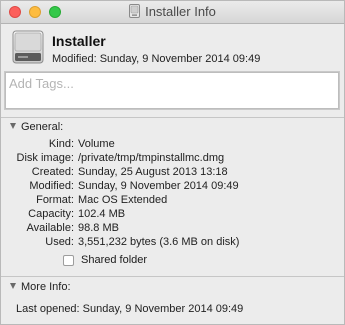 The width and height of the screenshot is (345, 325). I want to click on general-section-toggle: General:, so click(36, 127).